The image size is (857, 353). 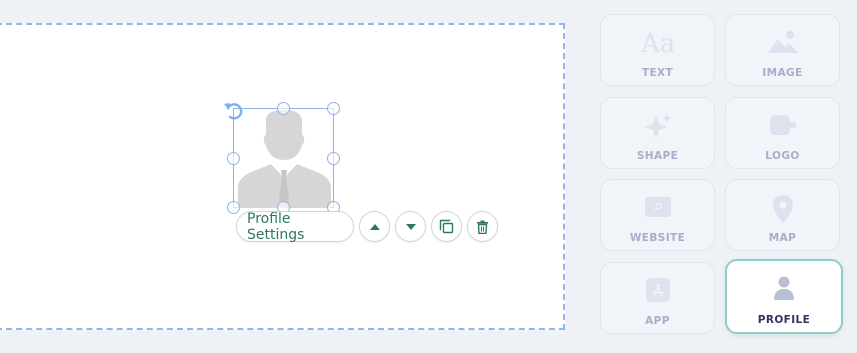 I want to click on logo-icon, so click(x=782, y=125).